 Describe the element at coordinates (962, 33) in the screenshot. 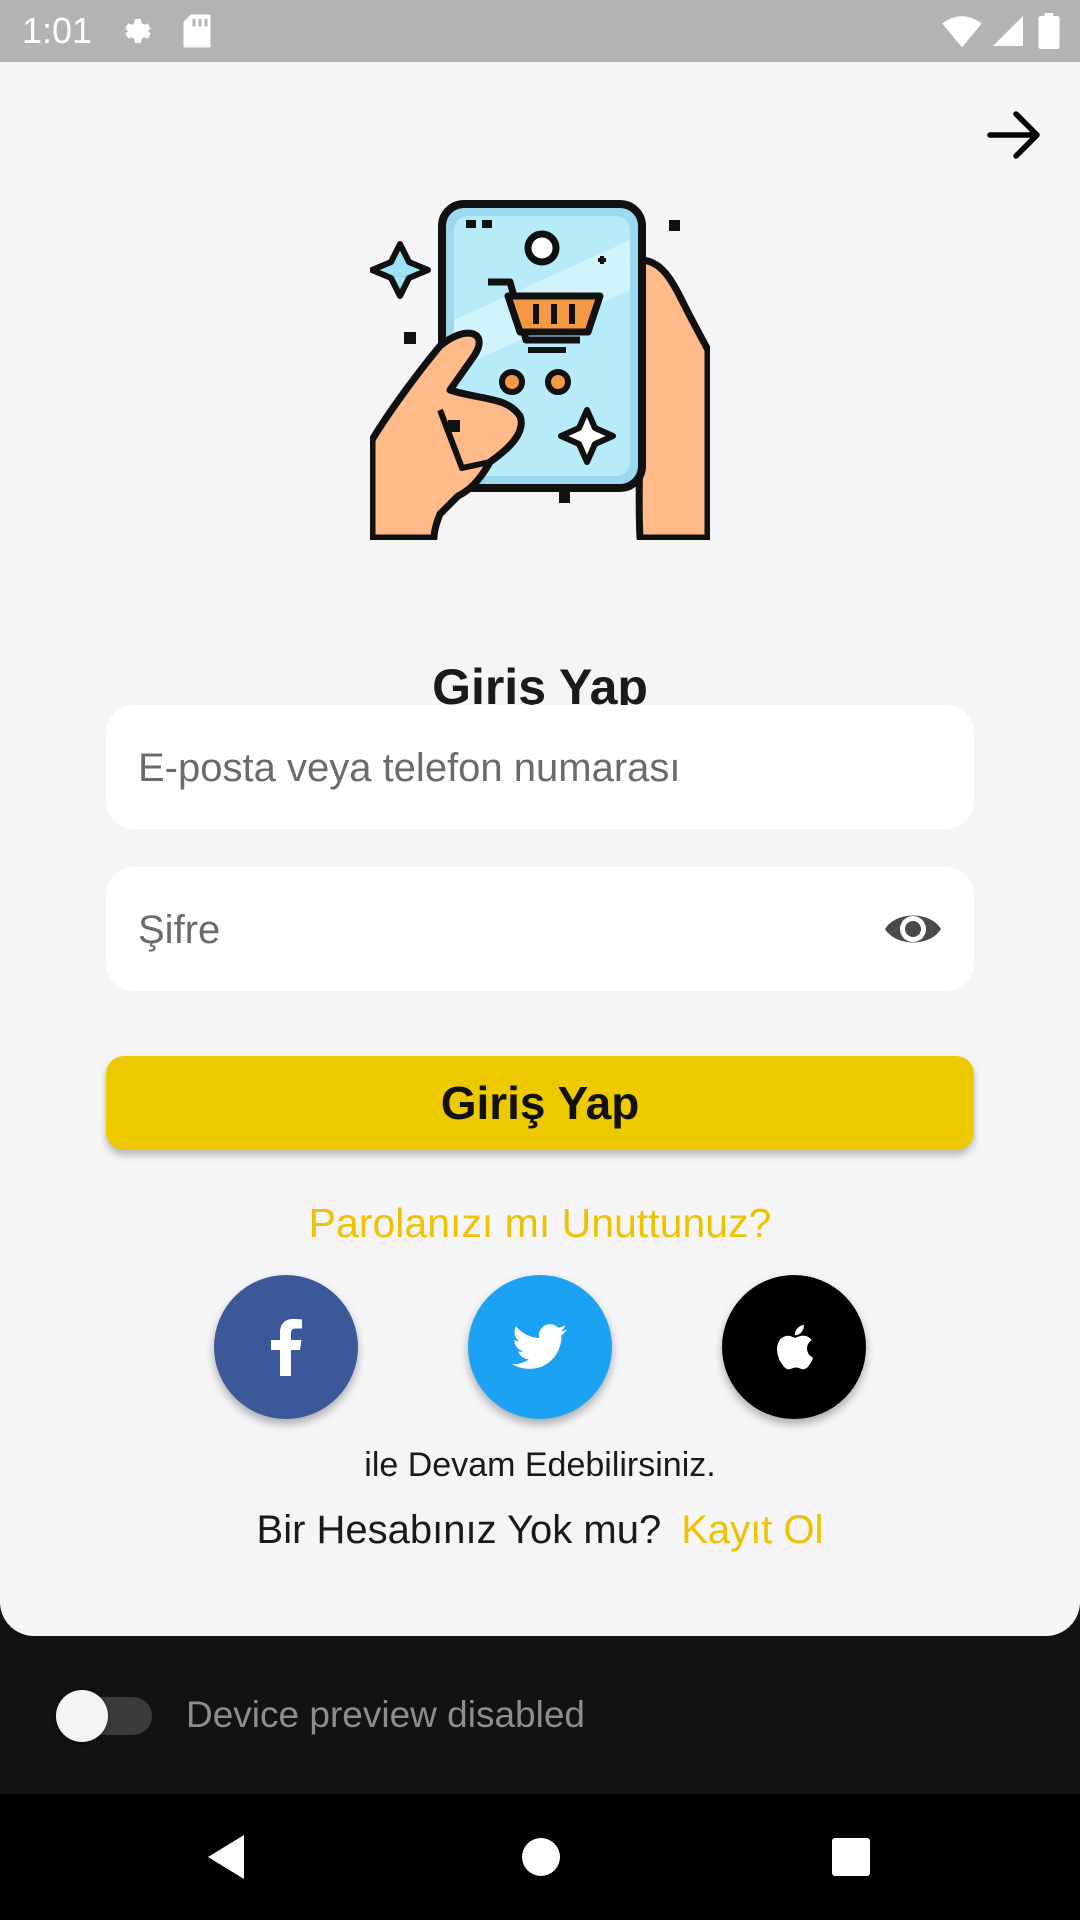

I see `wifi-icon` at that location.